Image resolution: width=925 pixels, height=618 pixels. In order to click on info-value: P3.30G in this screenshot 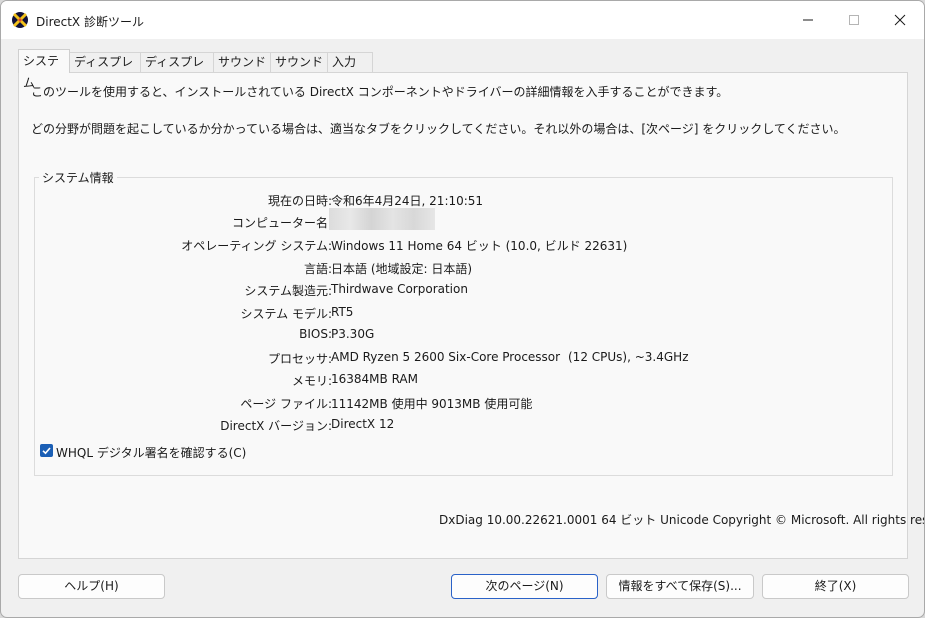, I will do `click(353, 334)`.